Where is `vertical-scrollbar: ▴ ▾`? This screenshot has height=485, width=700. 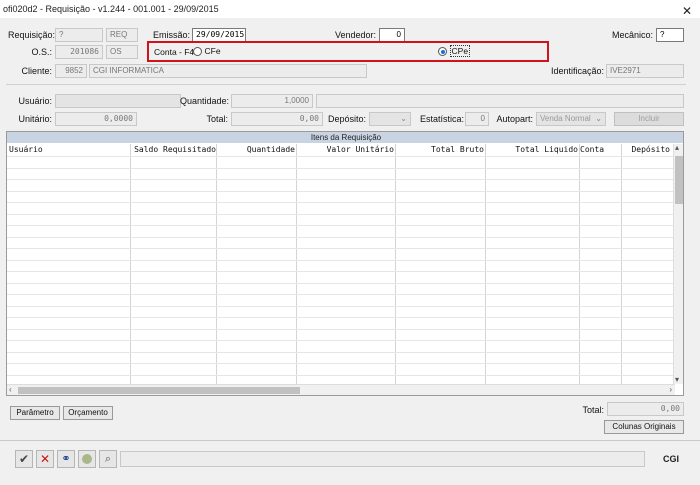
vertical-scrollbar: ▴ ▾ is located at coordinates (678, 263).